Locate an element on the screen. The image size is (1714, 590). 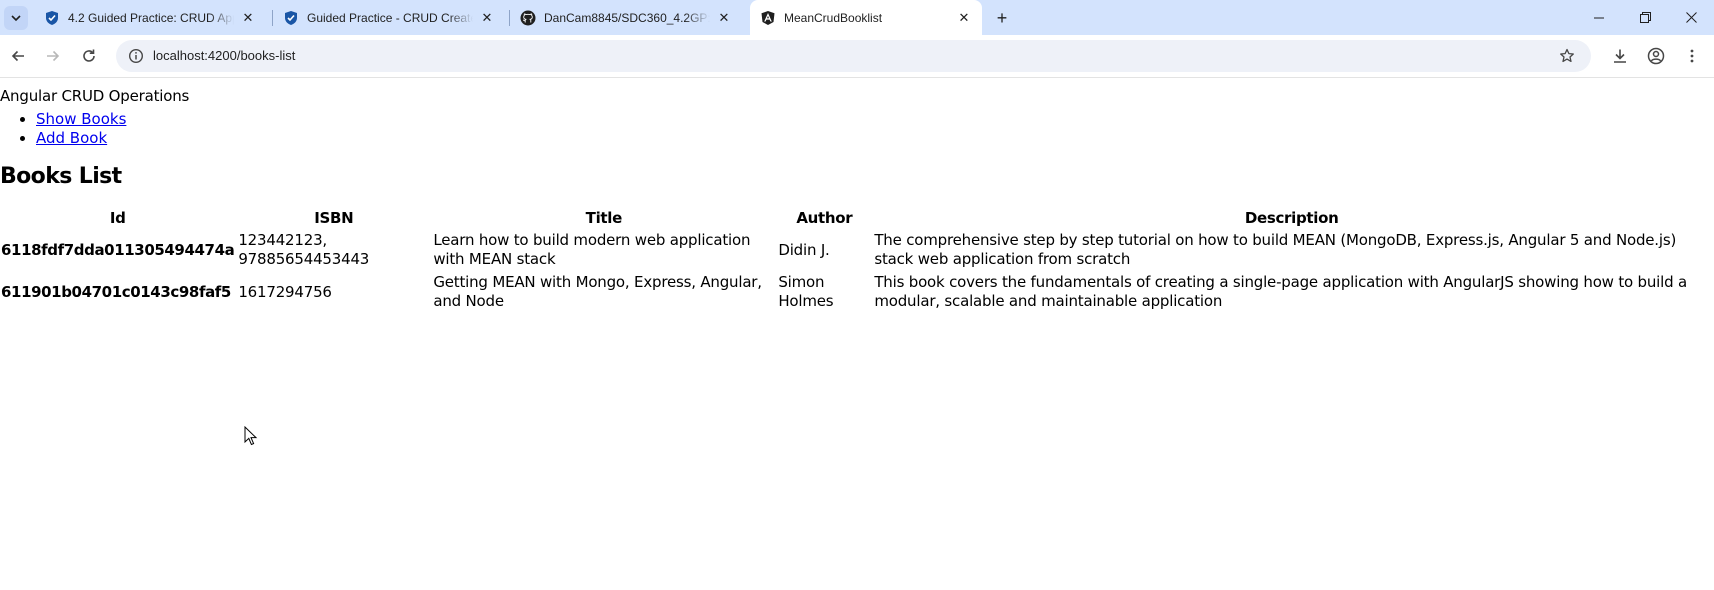
forward-button is located at coordinates (53, 56).